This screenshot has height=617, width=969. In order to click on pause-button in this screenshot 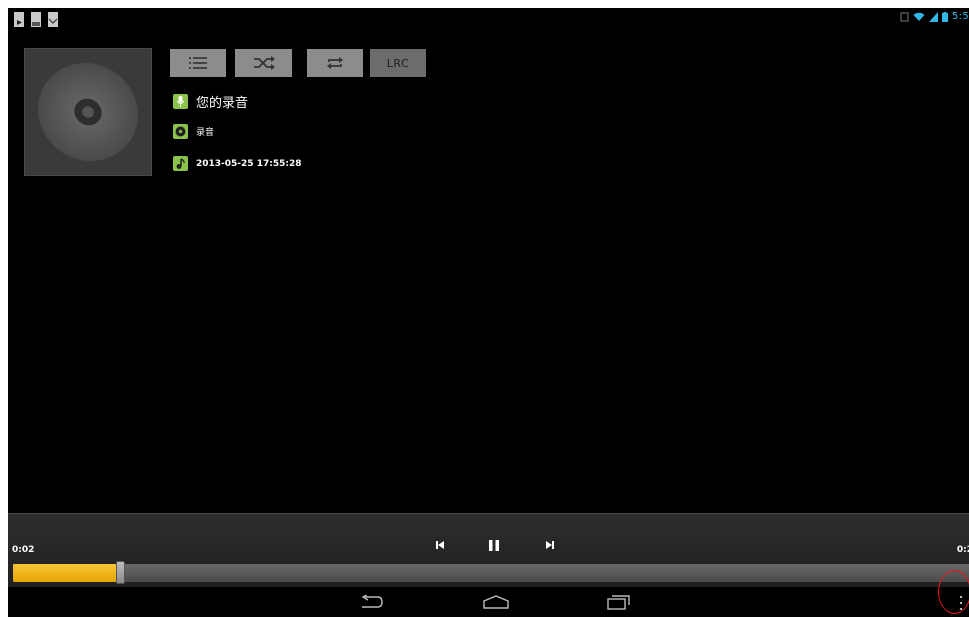, I will do `click(494, 545)`.